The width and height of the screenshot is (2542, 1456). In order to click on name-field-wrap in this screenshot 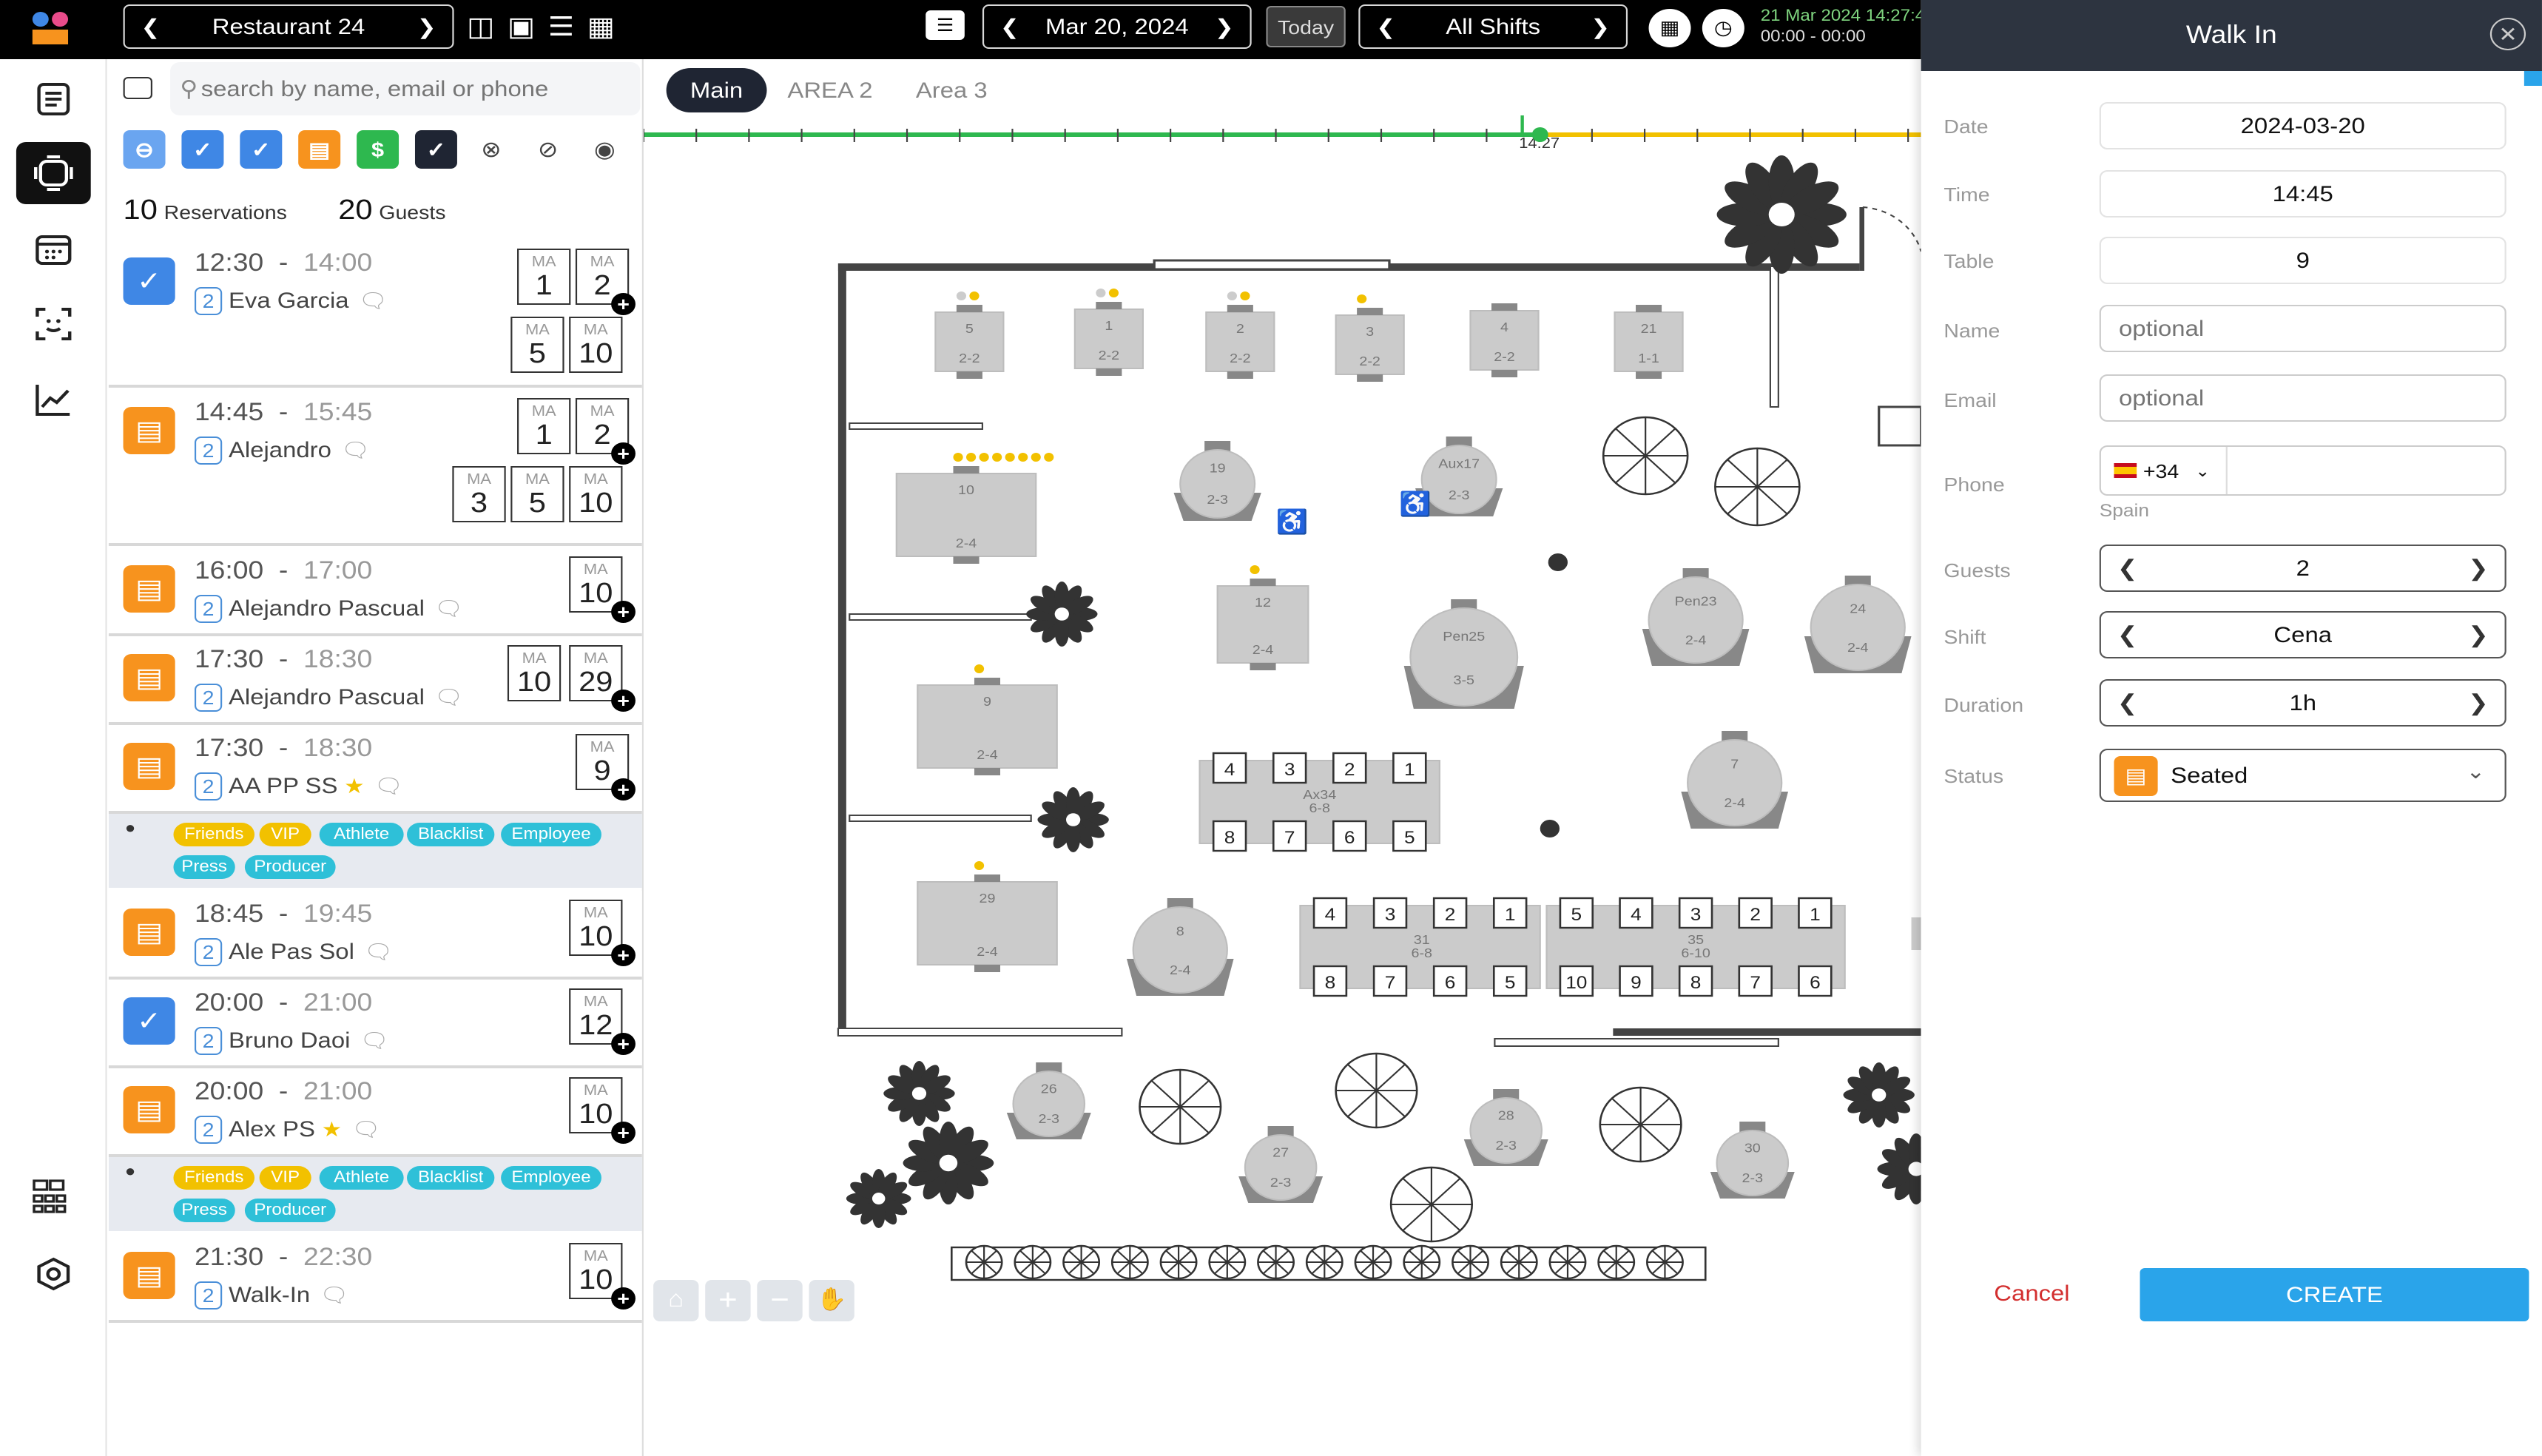, I will do `click(2302, 329)`.